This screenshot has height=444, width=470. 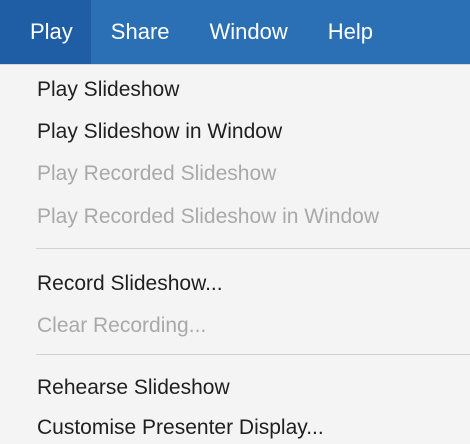 I want to click on menu-item-play-slideshow-in-window: Play Slideshow in Window, so click(x=159, y=132).